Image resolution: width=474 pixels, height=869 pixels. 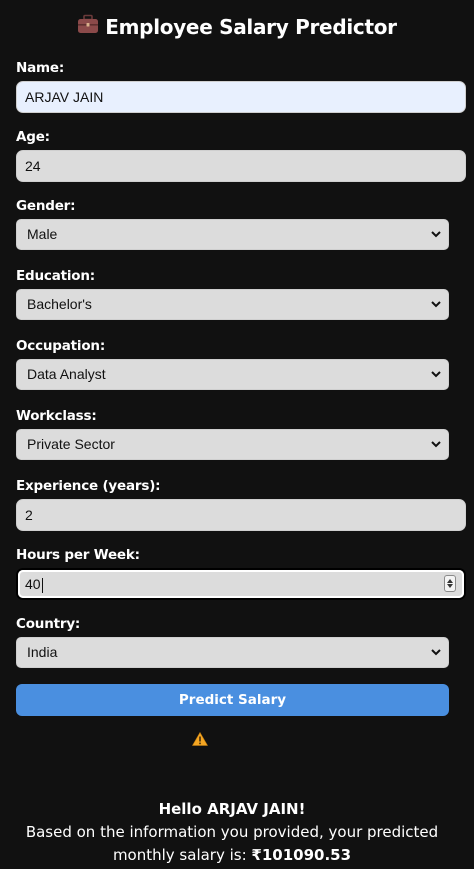 I want to click on page-title: Employee Salary Predictor, so click(x=237, y=26).